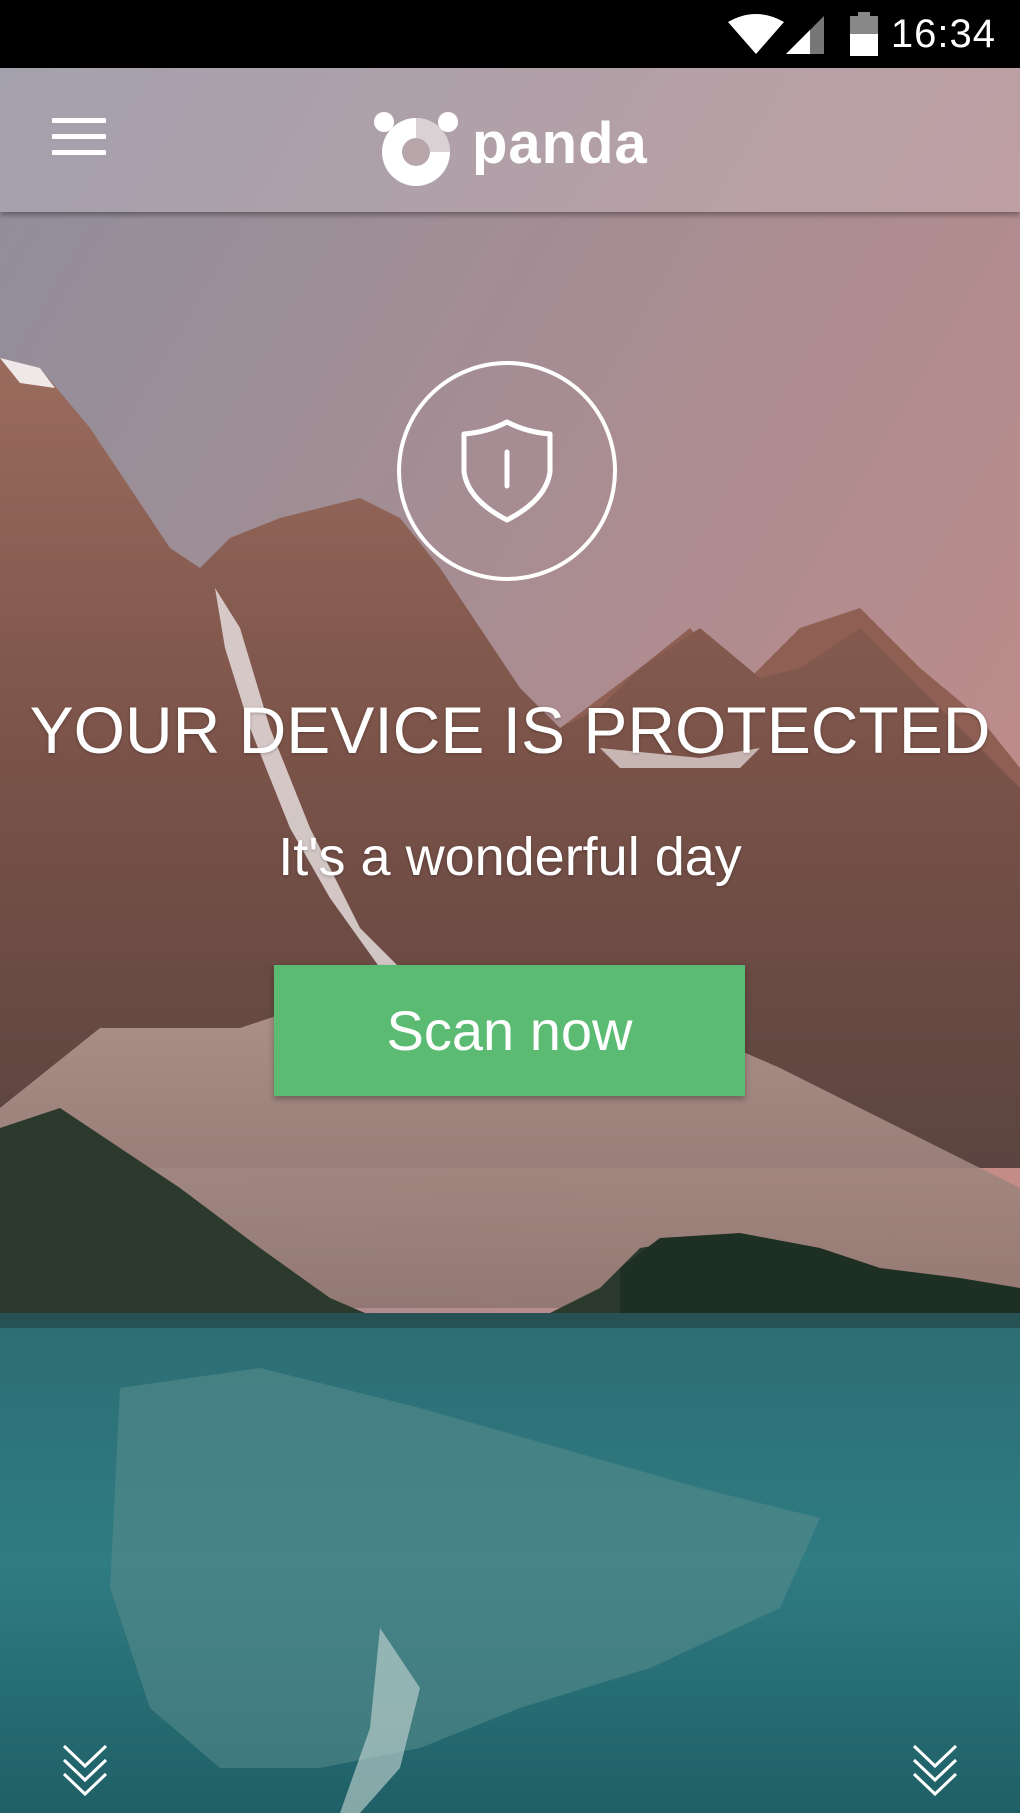 Image resolution: width=1020 pixels, height=1813 pixels. I want to click on logo-text: panda, so click(560, 143).